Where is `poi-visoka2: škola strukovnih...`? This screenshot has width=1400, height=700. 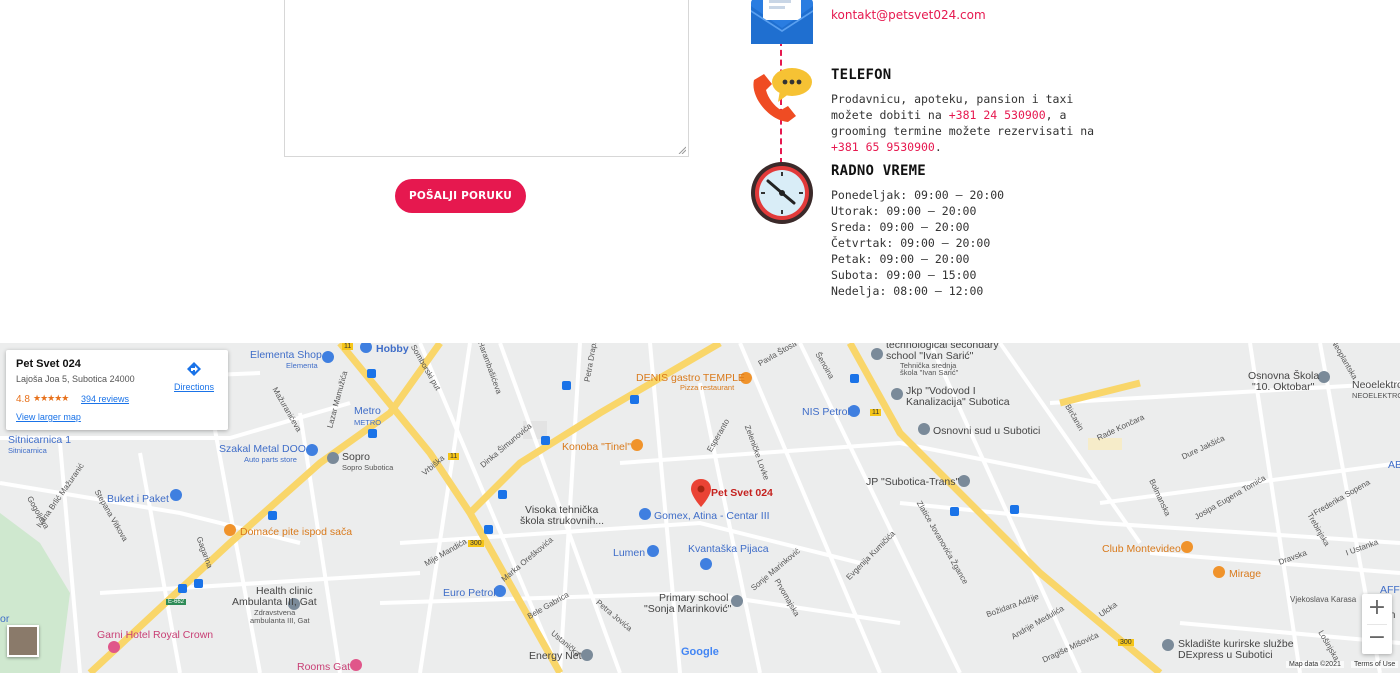 poi-visoka2: škola strukovnih... is located at coordinates (562, 521).